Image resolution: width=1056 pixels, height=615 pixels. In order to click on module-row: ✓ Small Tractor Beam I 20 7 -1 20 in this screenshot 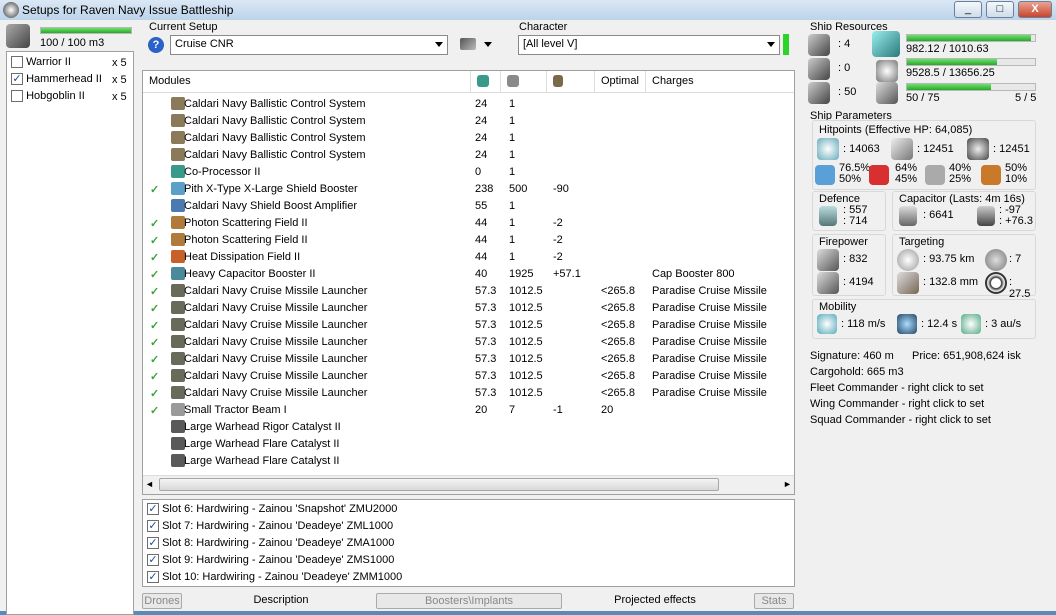, I will do `click(468, 410)`.